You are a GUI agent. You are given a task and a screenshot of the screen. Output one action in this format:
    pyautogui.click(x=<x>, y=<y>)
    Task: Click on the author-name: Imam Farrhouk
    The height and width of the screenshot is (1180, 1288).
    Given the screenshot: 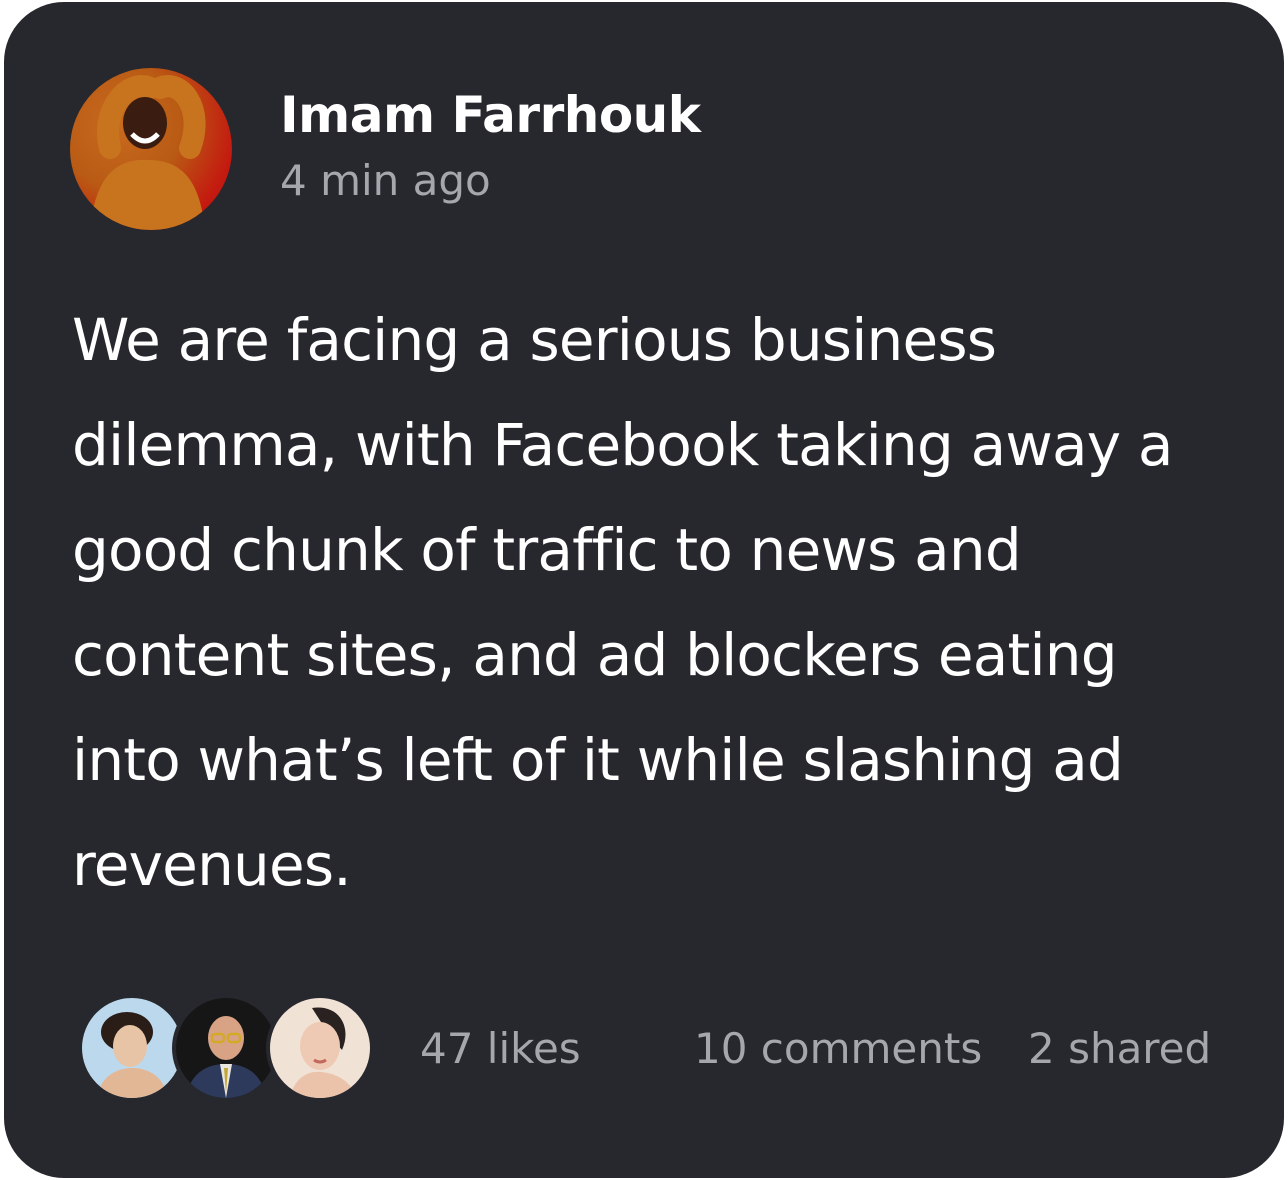 What is the action you would take?
    pyautogui.click(x=490, y=115)
    